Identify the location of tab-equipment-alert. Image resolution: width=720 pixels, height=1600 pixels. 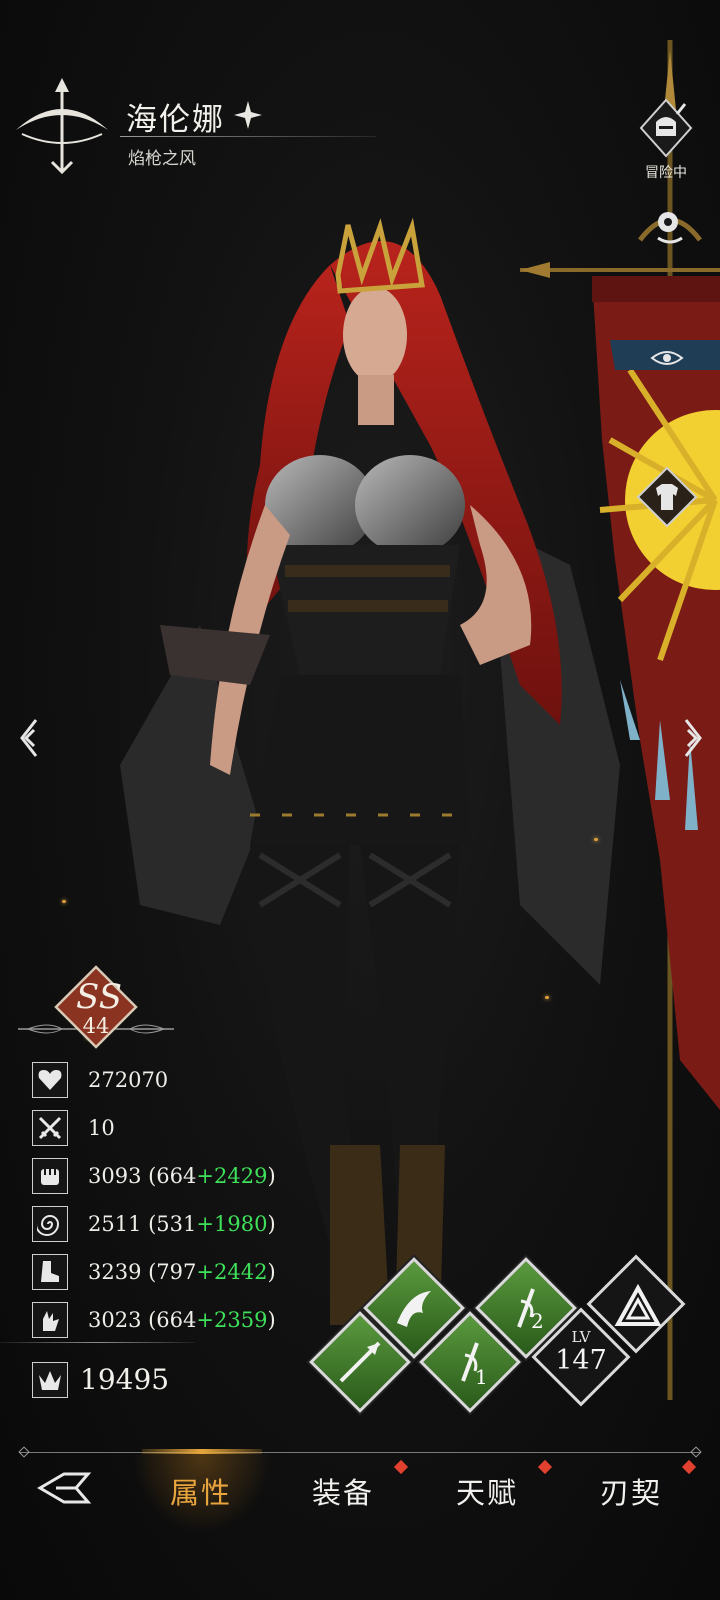
(401, 1467).